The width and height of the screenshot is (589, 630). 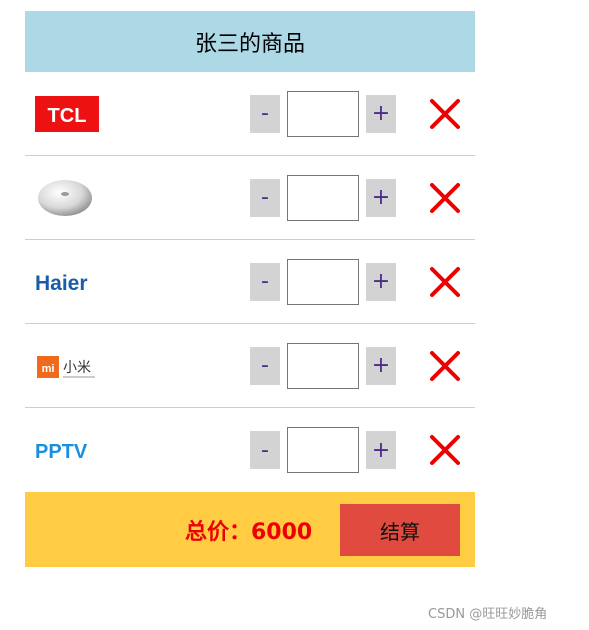 I want to click on xiaomi-logo-icon: mi 小米, so click(x=67, y=366).